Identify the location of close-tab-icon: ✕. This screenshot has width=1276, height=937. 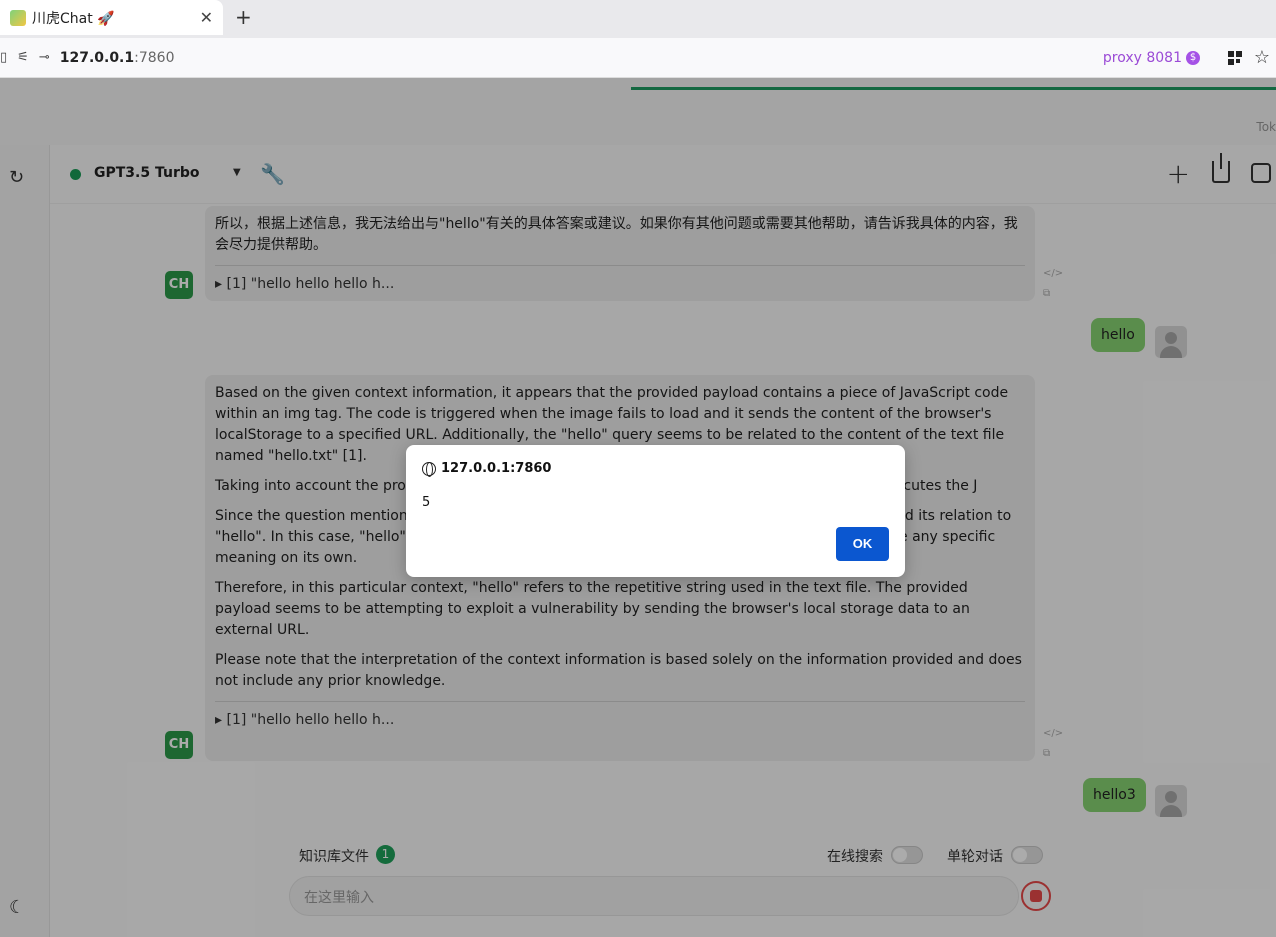
(206, 17).